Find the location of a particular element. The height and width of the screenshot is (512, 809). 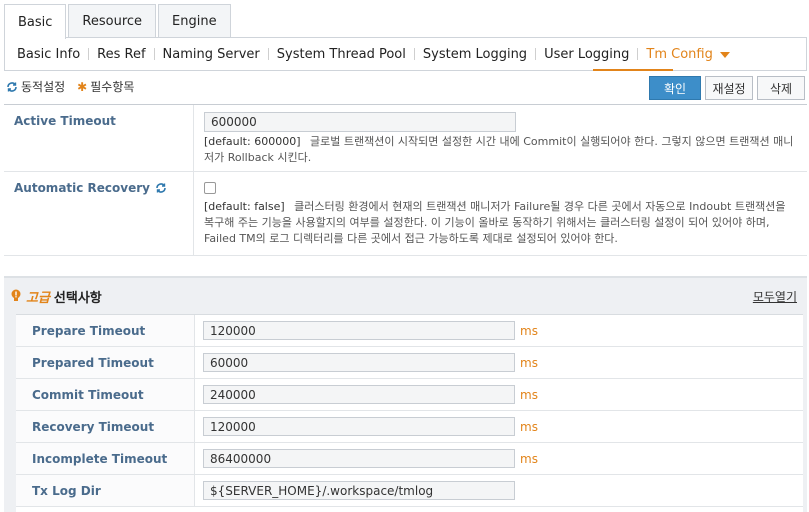

commit-timeout-input: 240000 is located at coordinates (359, 394).